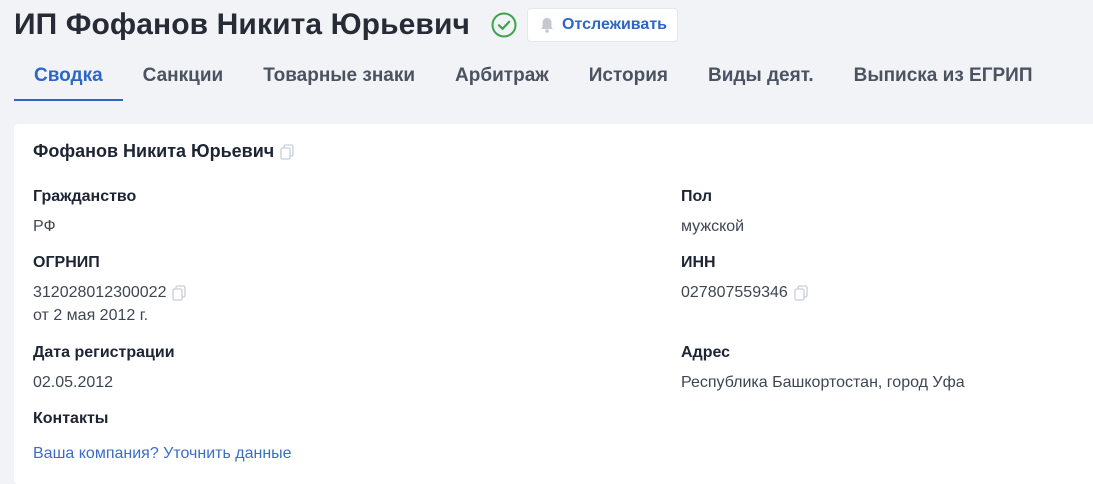 The width and height of the screenshot is (1093, 484). Describe the element at coordinates (66, 262) in the screenshot. I see `ogrnip-label: ОГРНИП` at that location.